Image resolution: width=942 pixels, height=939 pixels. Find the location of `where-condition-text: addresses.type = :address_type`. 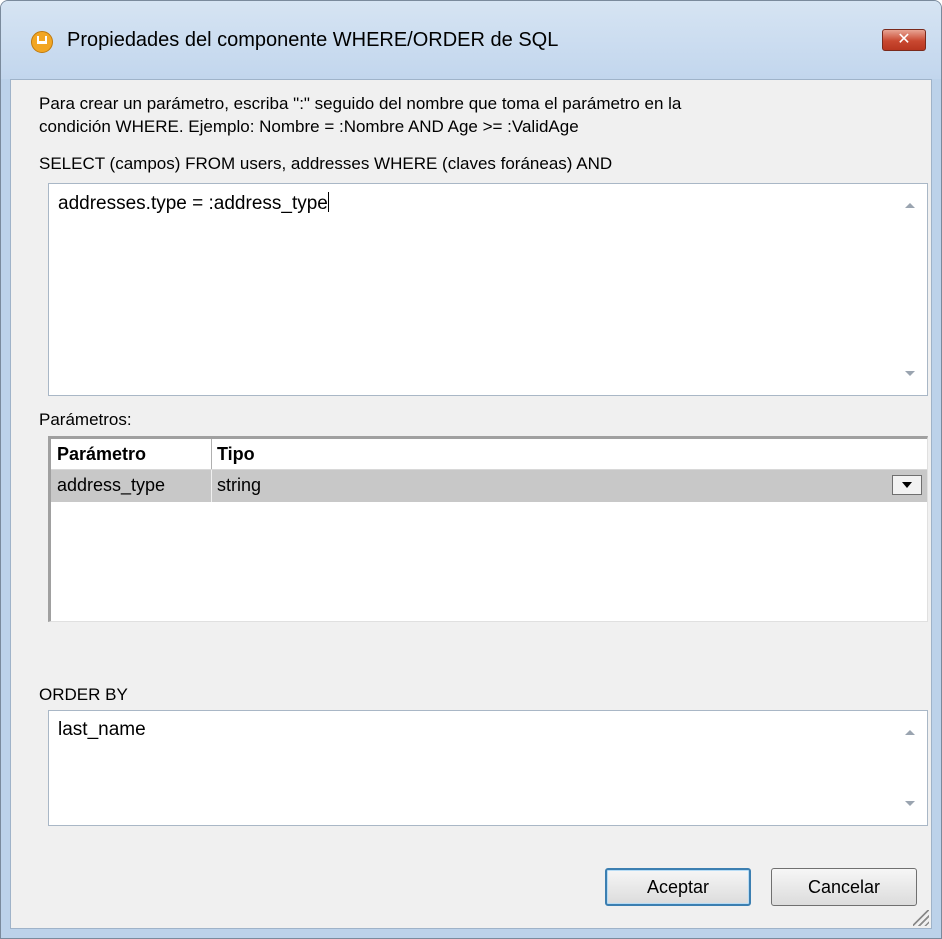

where-condition-text: addresses.type = :address_type is located at coordinates (193, 203).